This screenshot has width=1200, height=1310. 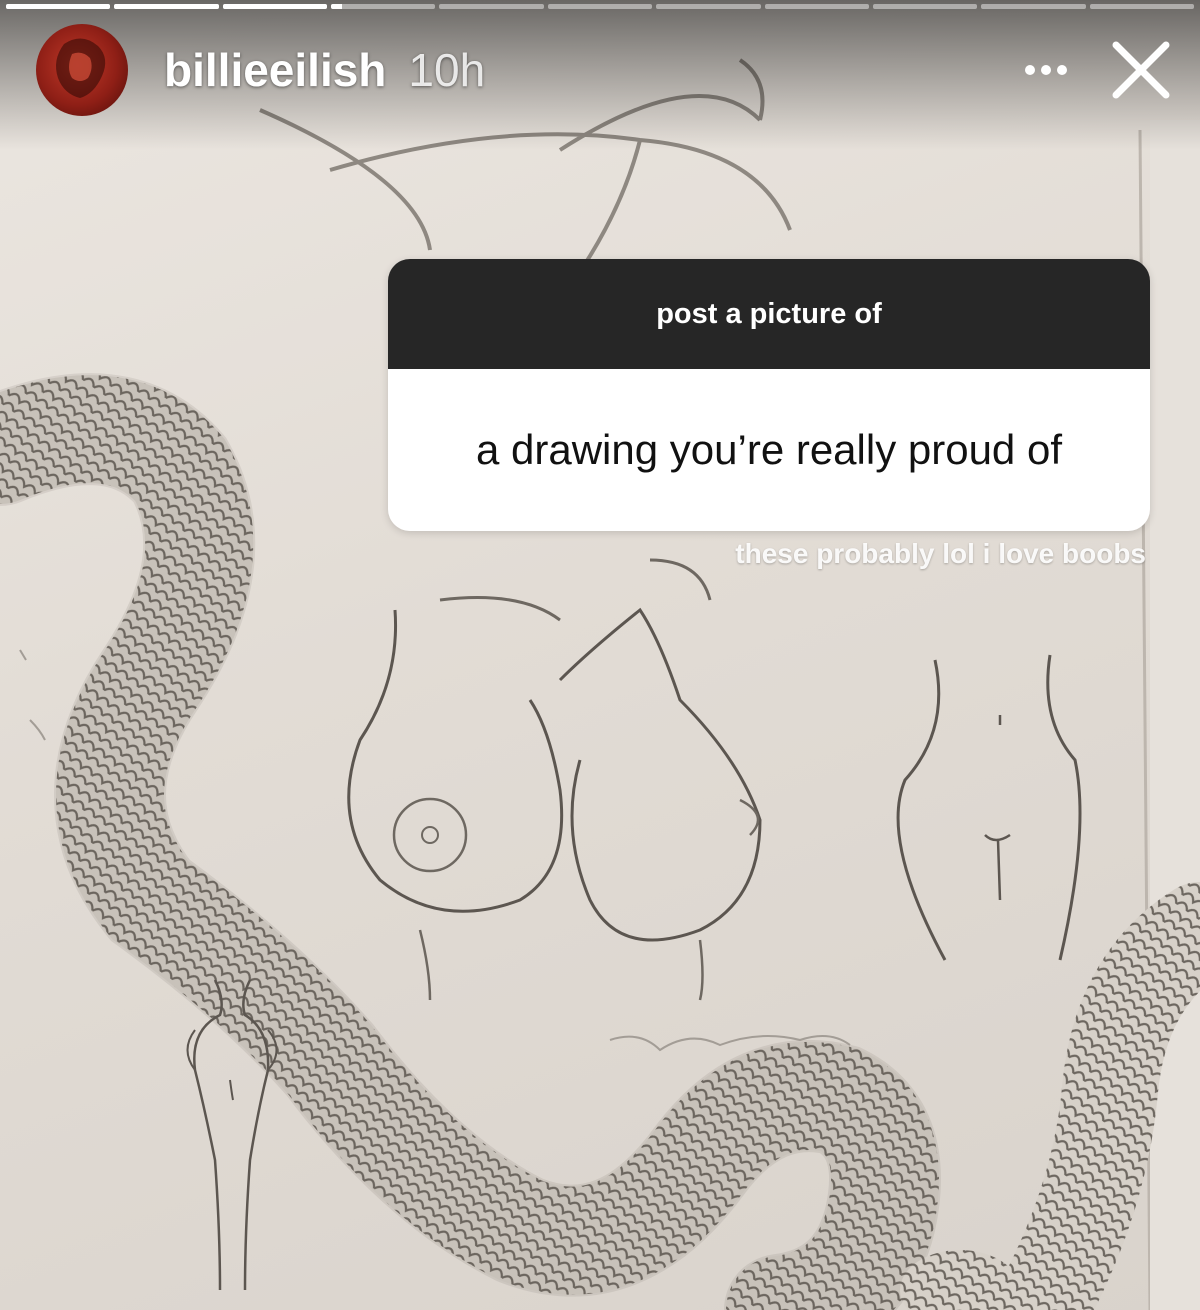 I want to click on close-button, so click(x=1141, y=70).